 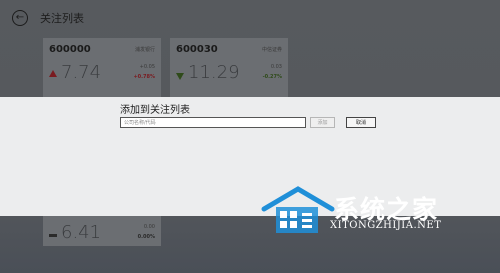 I want to click on dialog-title: 添加到关注列表, so click(x=155, y=110).